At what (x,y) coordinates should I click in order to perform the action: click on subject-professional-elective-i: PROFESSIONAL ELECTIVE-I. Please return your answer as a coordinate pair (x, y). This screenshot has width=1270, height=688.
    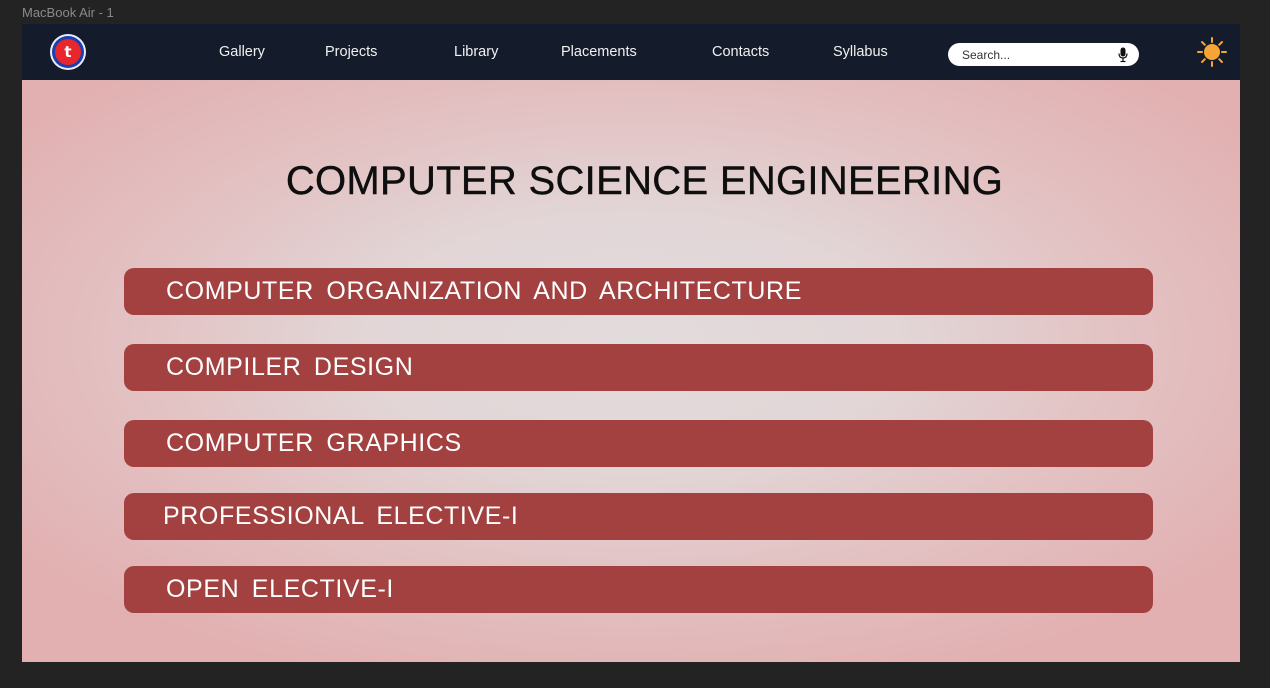
    Looking at the image, I should click on (638, 516).